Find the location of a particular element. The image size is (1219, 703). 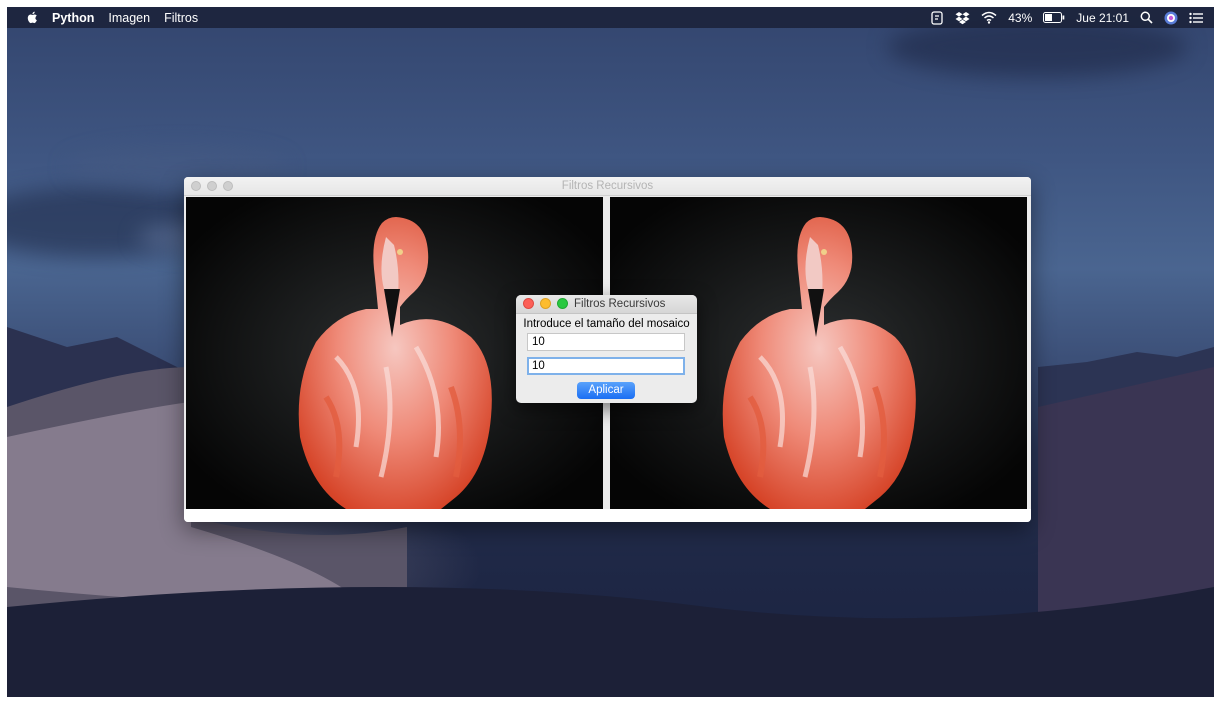

menu-imagen: Imagen is located at coordinates (129, 18).